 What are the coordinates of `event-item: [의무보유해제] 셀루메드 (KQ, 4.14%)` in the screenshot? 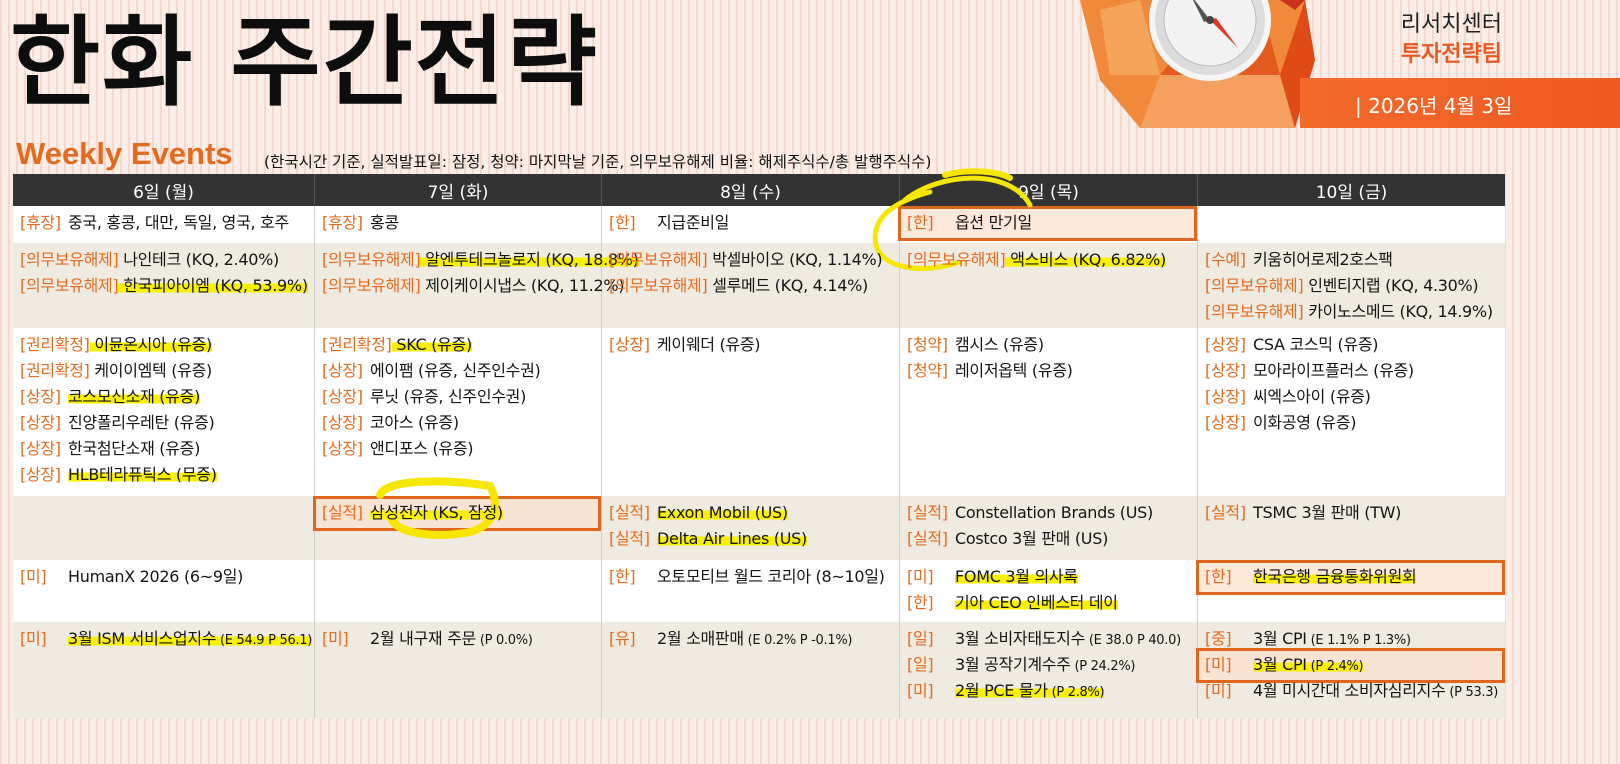 It's located at (751, 286).